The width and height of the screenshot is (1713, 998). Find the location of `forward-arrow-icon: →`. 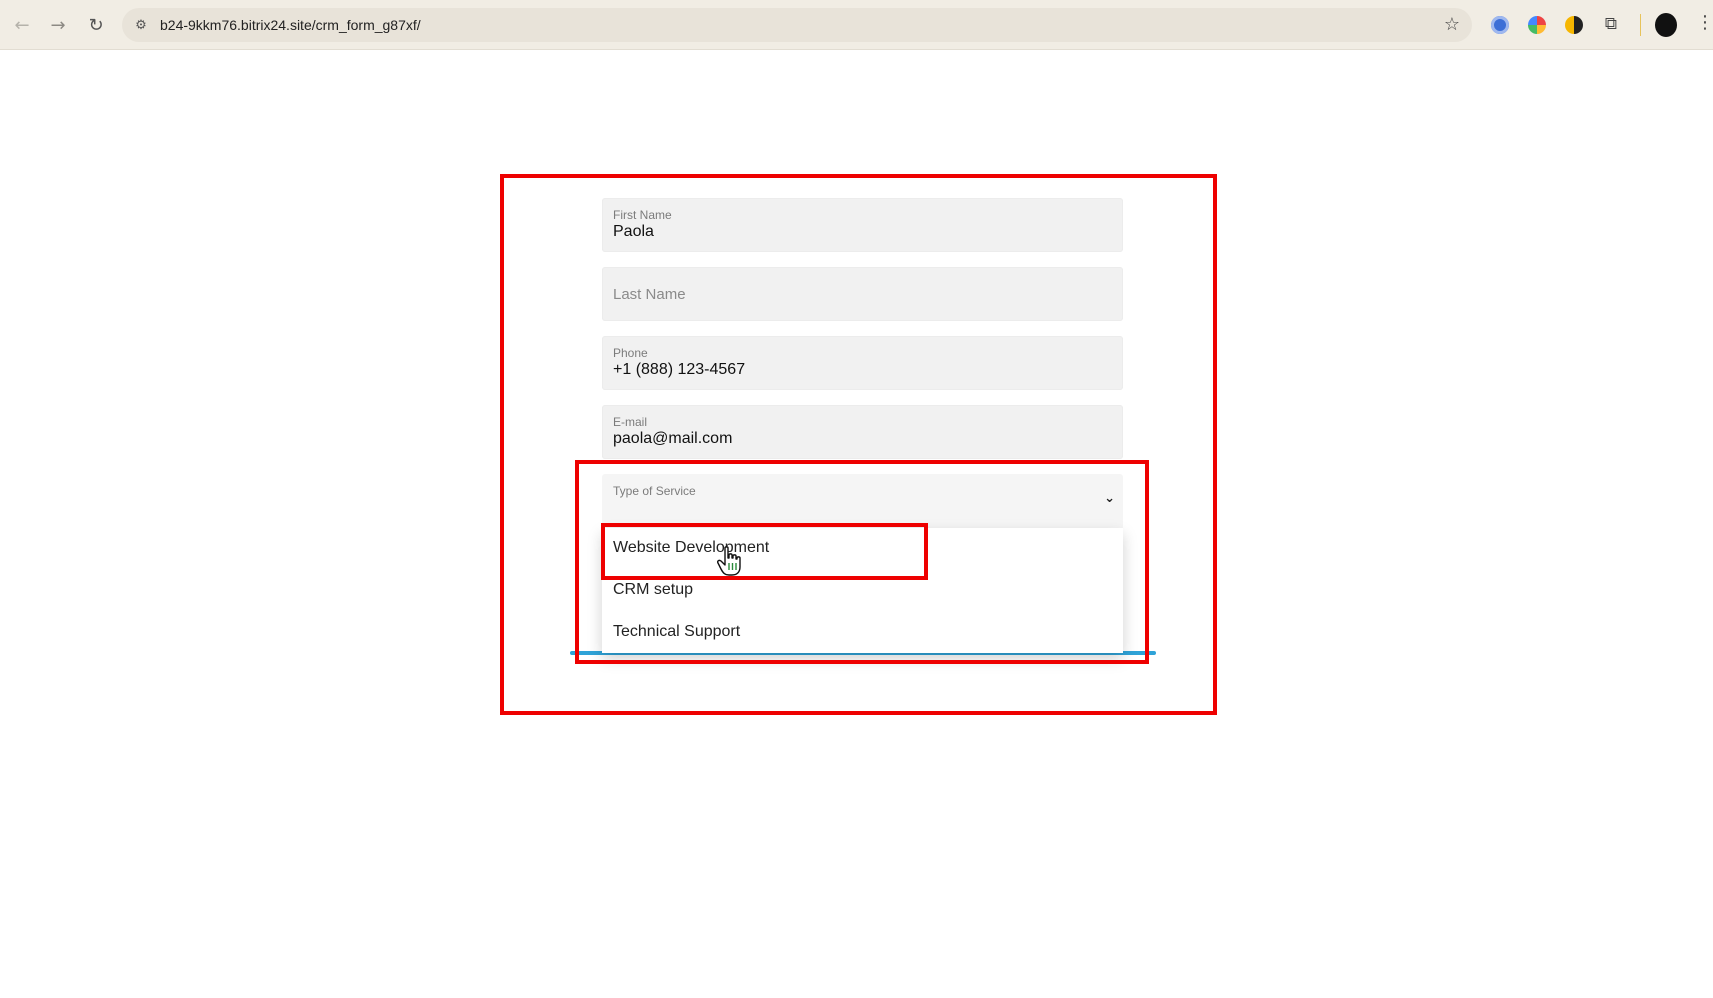

forward-arrow-icon: → is located at coordinates (58, 25).